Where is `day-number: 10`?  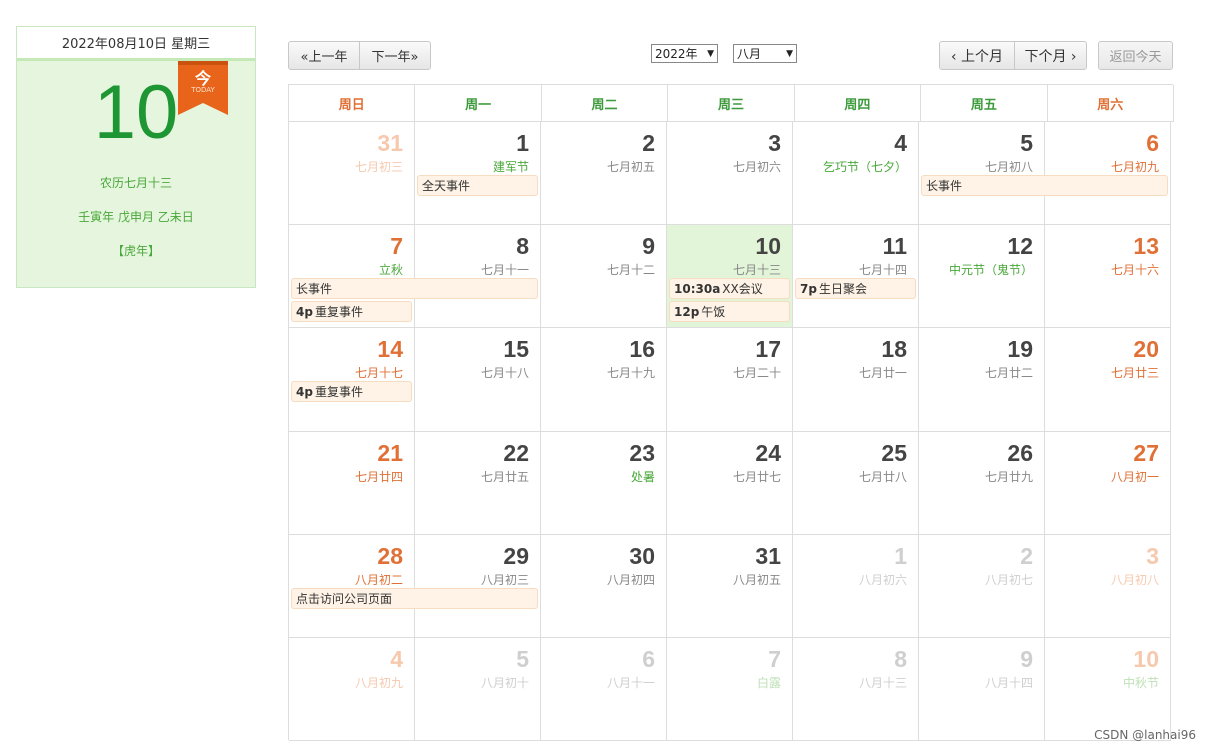 day-number: 10 is located at coordinates (768, 246).